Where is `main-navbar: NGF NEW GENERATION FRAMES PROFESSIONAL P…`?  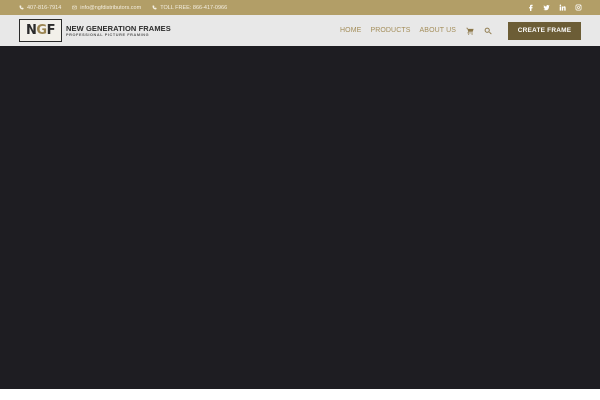
main-navbar: NGF NEW GENERATION FRAMES PROFESSIONAL P… is located at coordinates (300, 30).